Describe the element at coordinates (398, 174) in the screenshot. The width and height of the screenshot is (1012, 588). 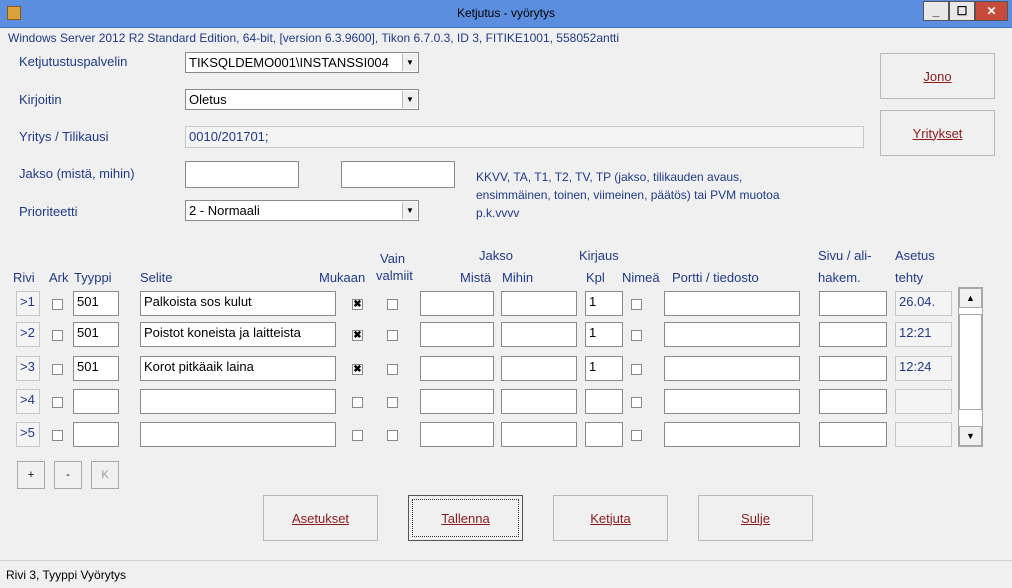
I see `period-to-input` at that location.